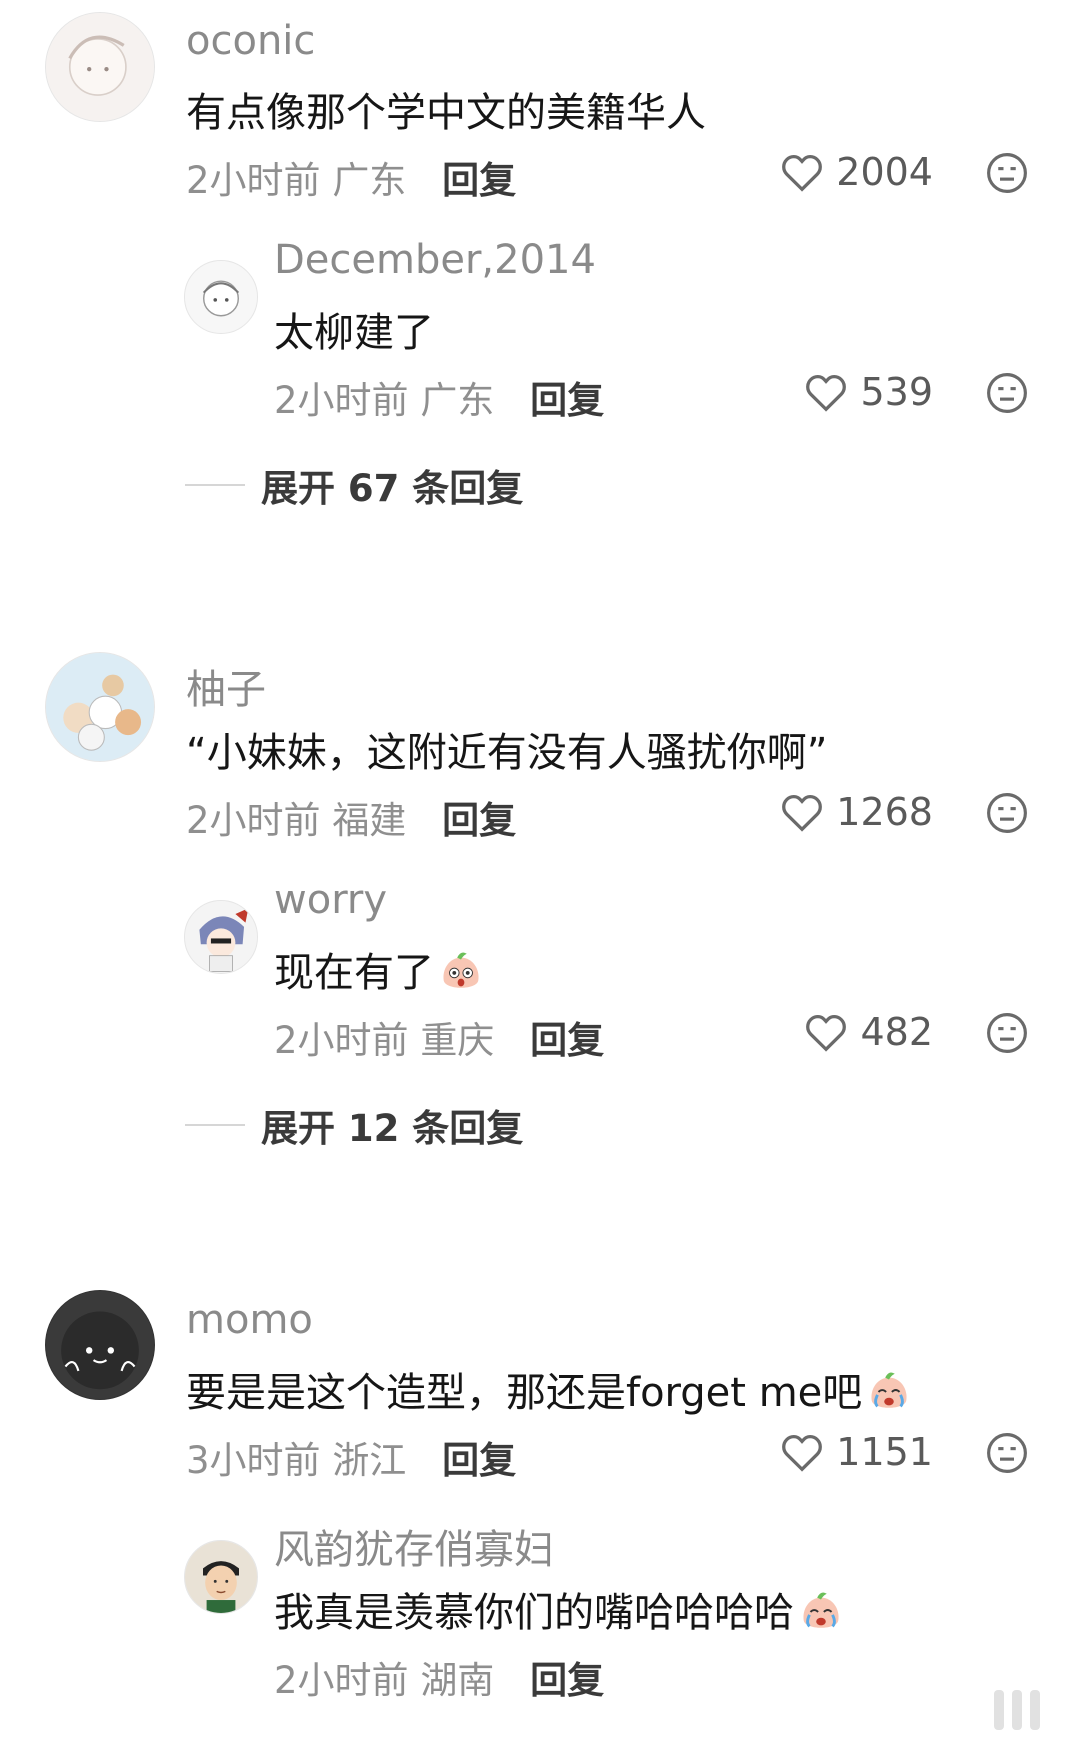 This screenshot has height=1743, width=1080. What do you see at coordinates (884, 812) in the screenshot?
I see `like-count: 1268` at bounding box center [884, 812].